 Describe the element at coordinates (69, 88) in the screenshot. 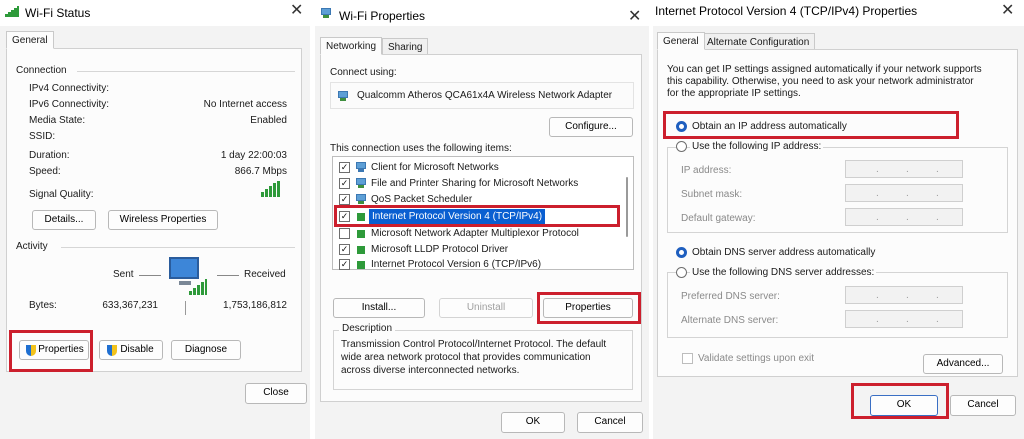

I see `ipv4-label: IPv4 Connectivity:` at that location.